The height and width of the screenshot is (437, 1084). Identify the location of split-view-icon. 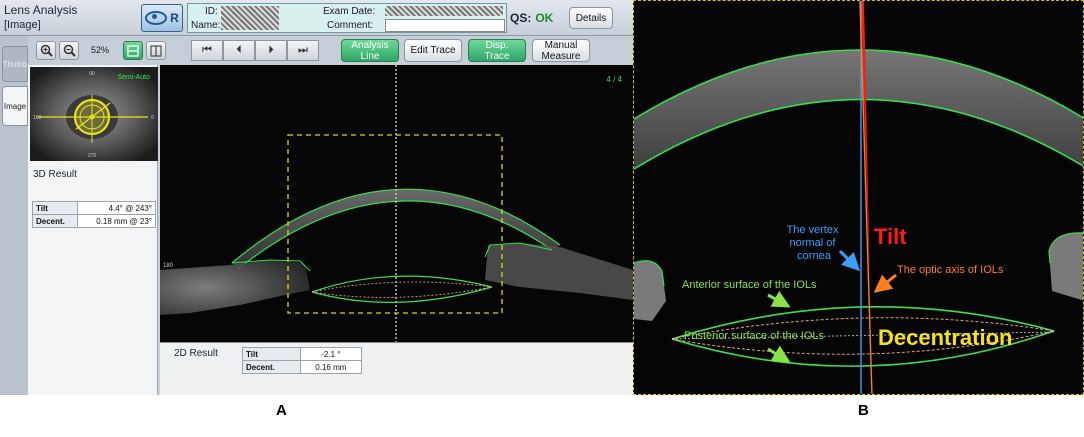
(133, 50).